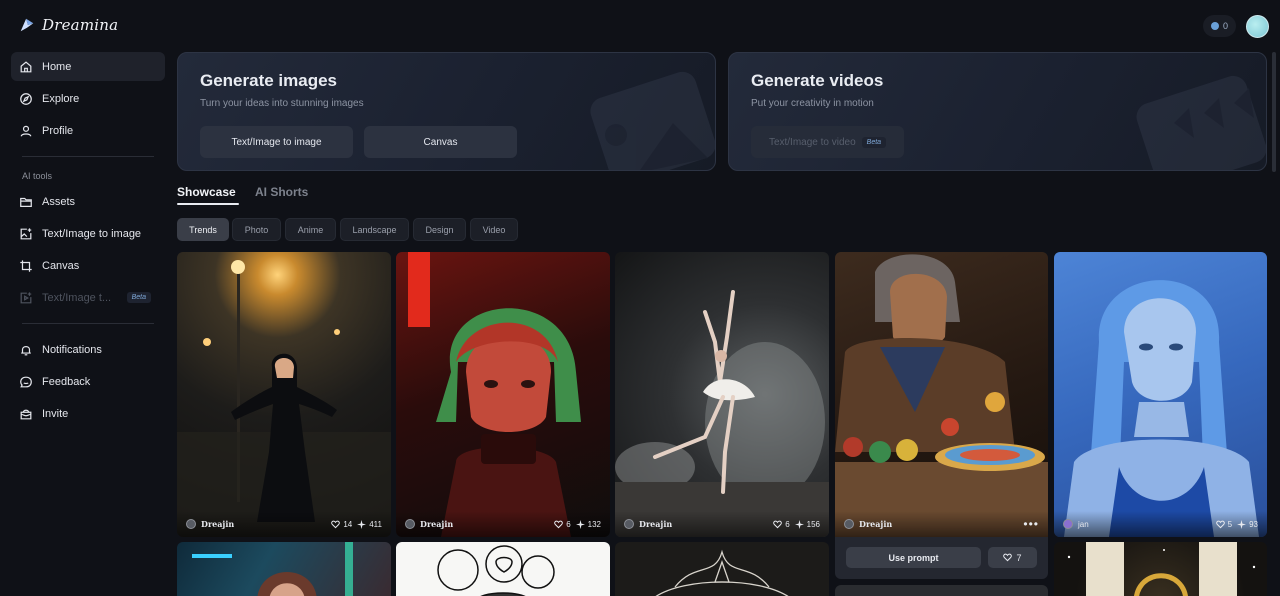  What do you see at coordinates (722, 394) in the screenshot?
I see `gallery-card: Dreajin 6 156` at bounding box center [722, 394].